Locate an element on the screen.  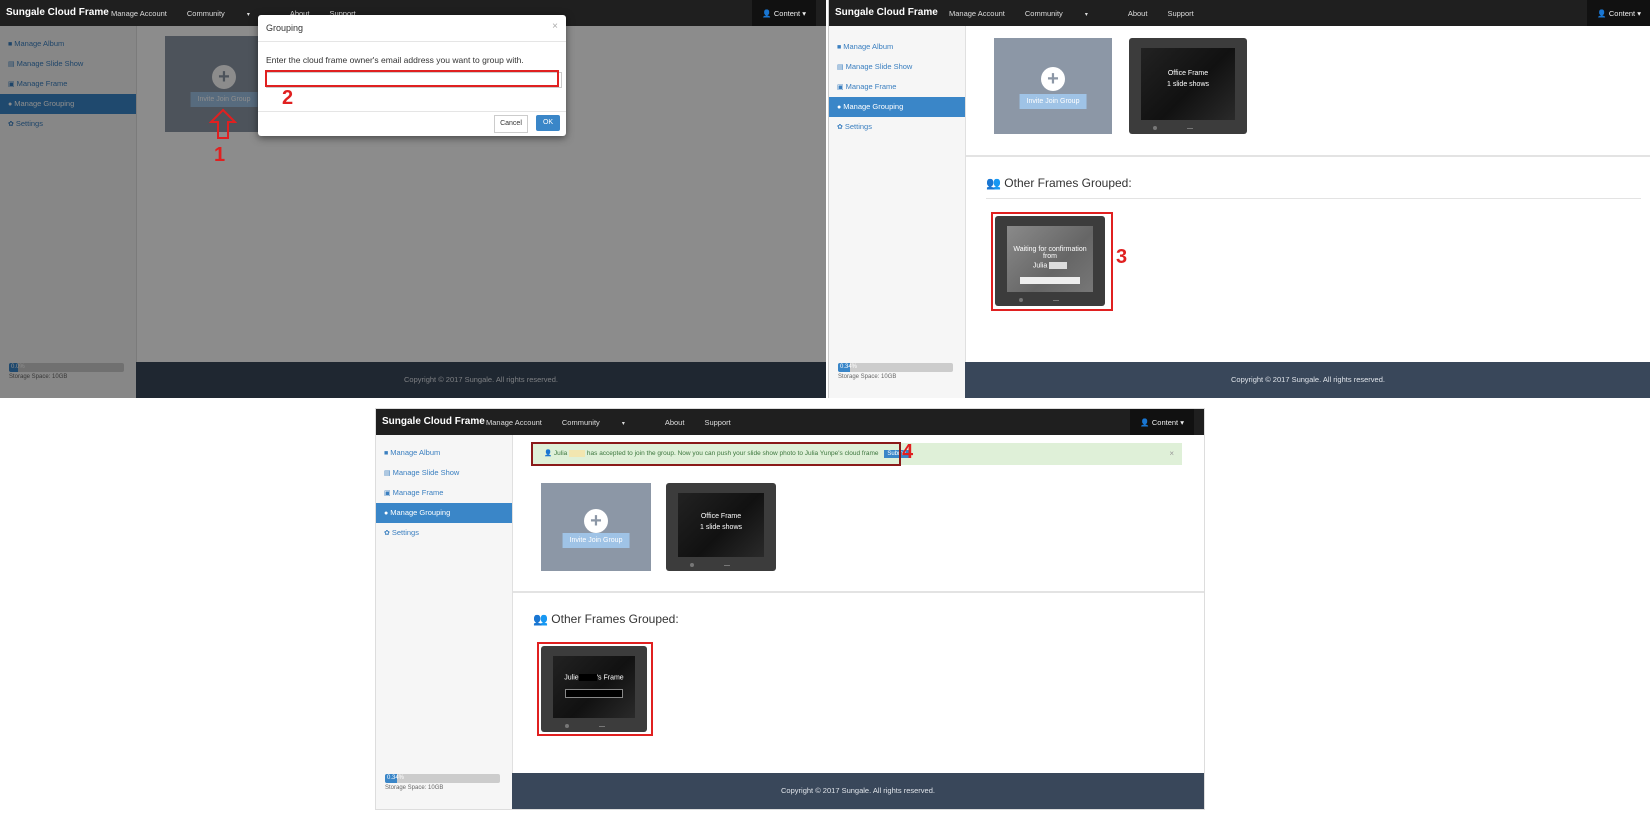
ok-button: OK is located at coordinates (548, 123).